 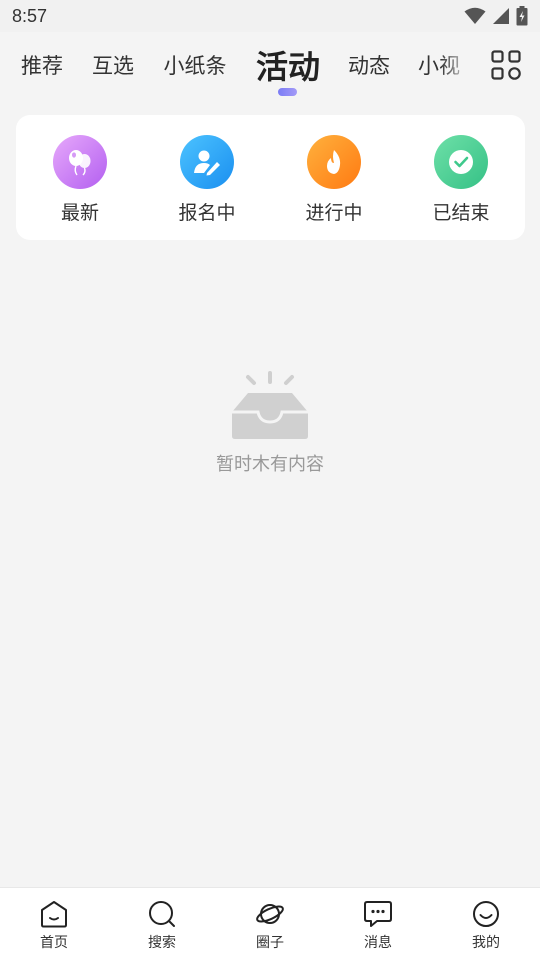 I want to click on grid-icon, so click(x=506, y=65).